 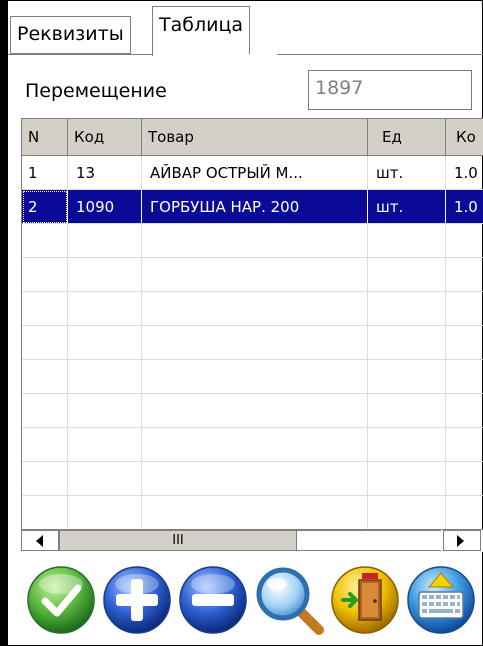 What do you see at coordinates (137, 600) in the screenshot?
I see `add-button` at bounding box center [137, 600].